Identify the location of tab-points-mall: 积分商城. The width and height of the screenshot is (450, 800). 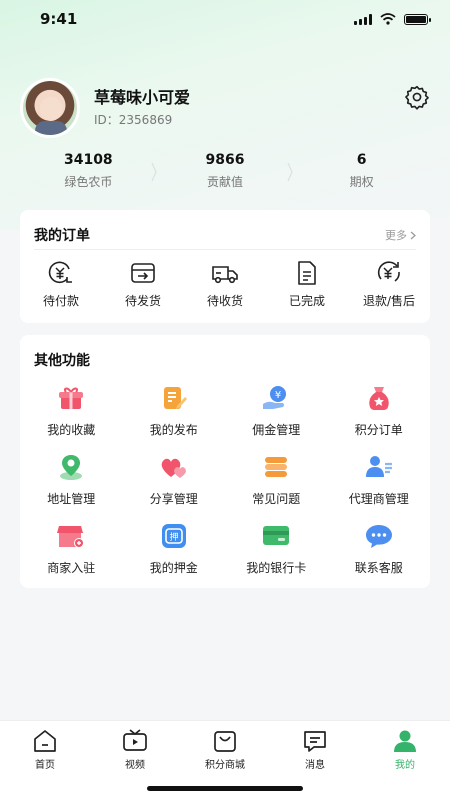
(225, 747).